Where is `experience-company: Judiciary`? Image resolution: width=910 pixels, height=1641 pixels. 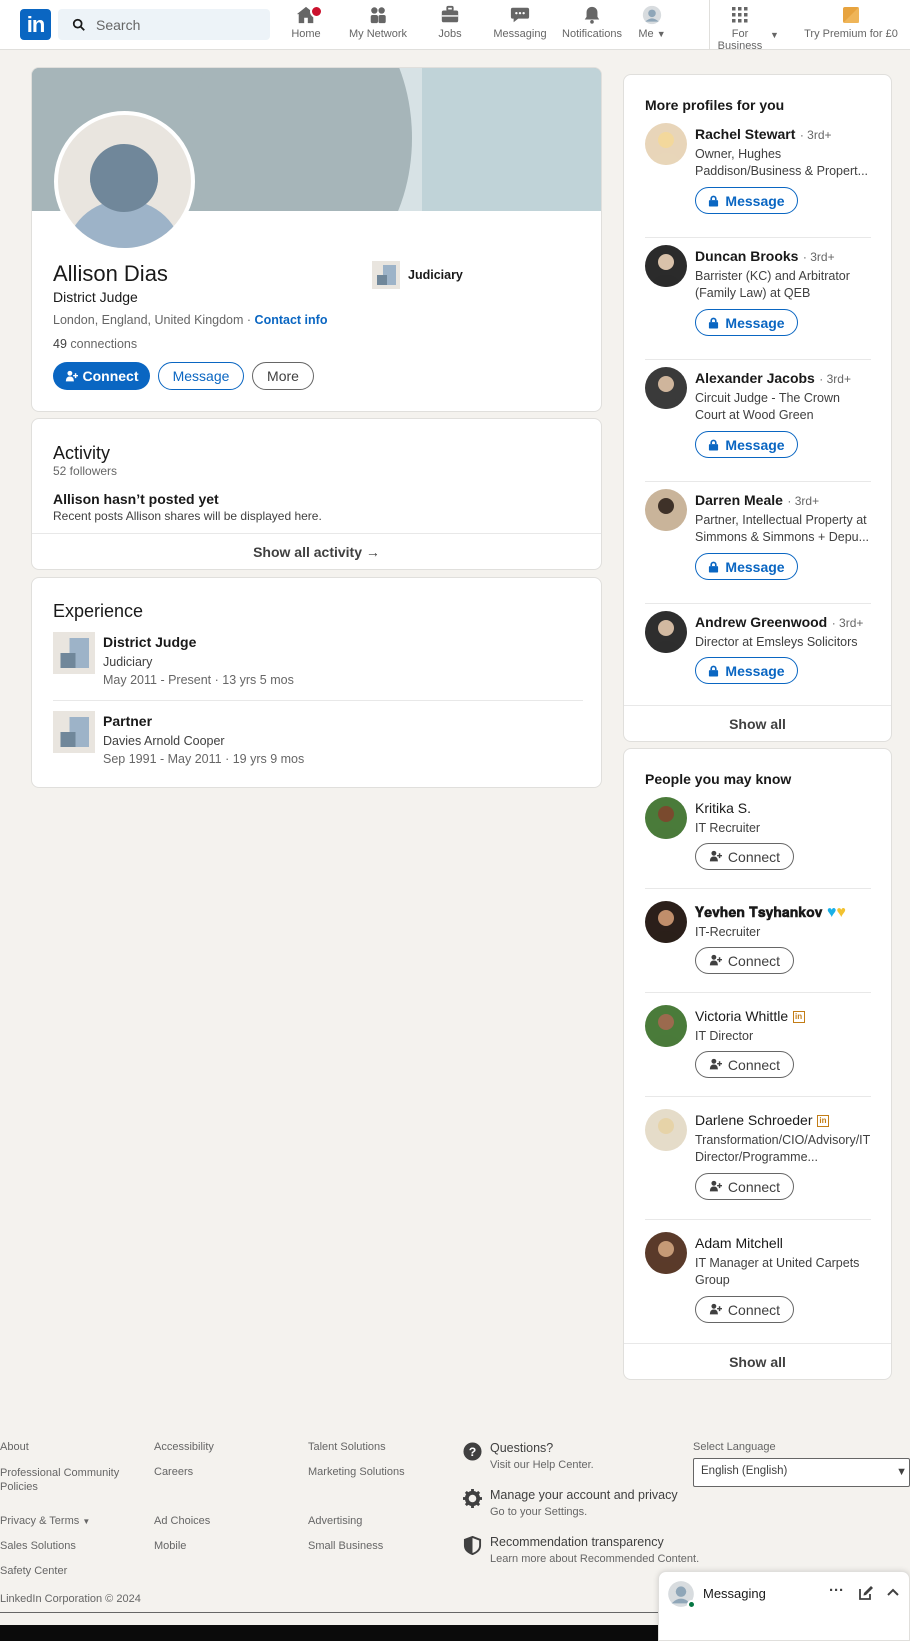 experience-company: Judiciary is located at coordinates (128, 662).